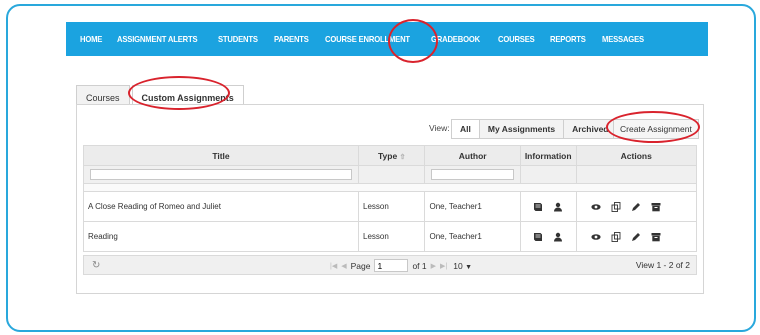  What do you see at coordinates (91, 39) in the screenshot?
I see `nav-home: HOME` at bounding box center [91, 39].